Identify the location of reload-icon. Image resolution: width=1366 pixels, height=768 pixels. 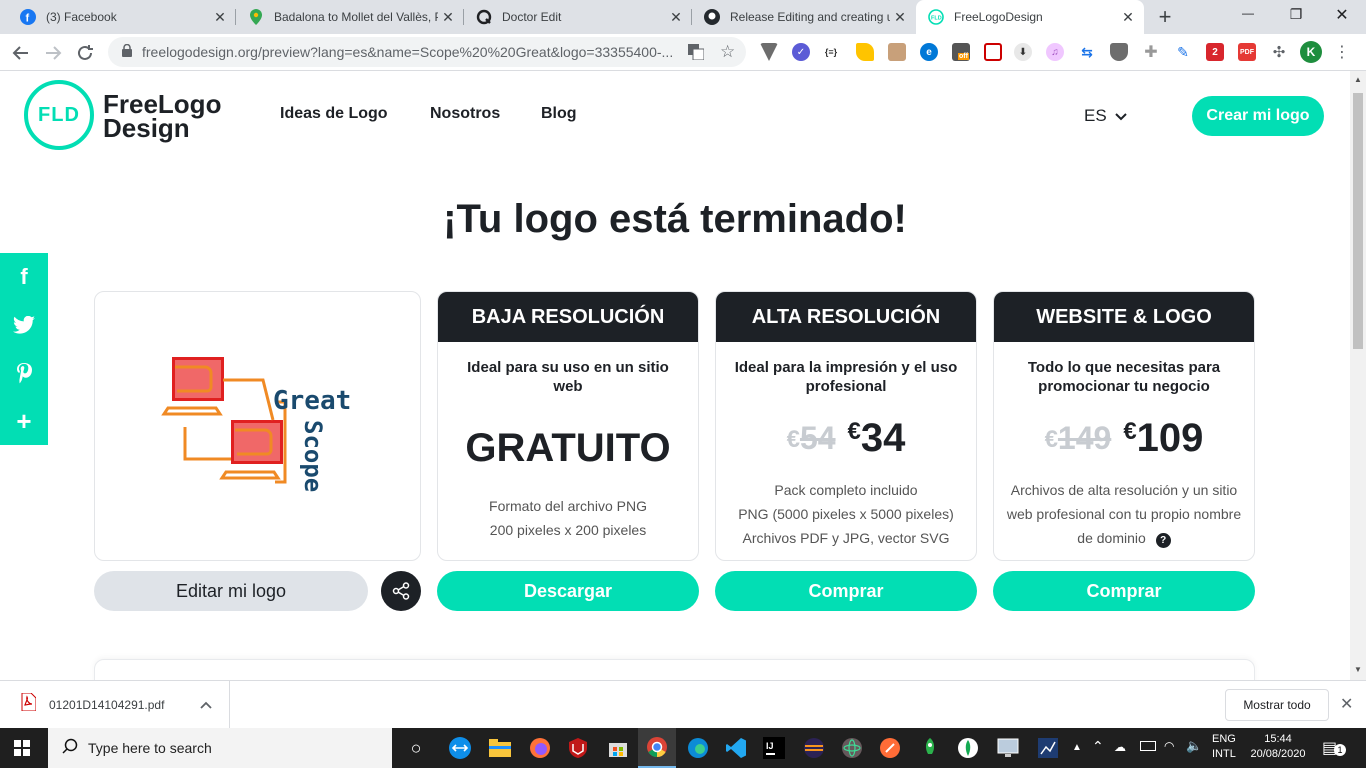
(85, 53).